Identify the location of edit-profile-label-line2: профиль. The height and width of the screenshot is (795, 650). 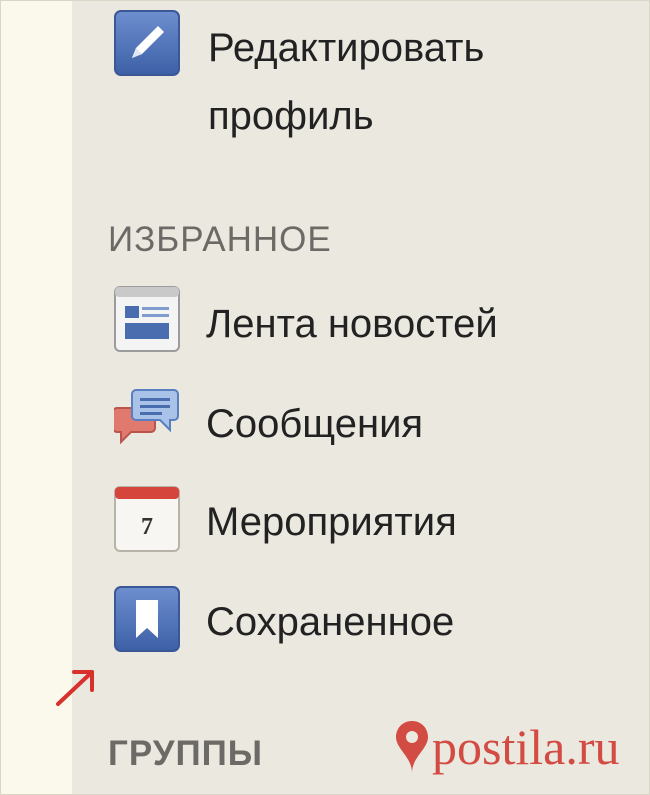
(291, 116).